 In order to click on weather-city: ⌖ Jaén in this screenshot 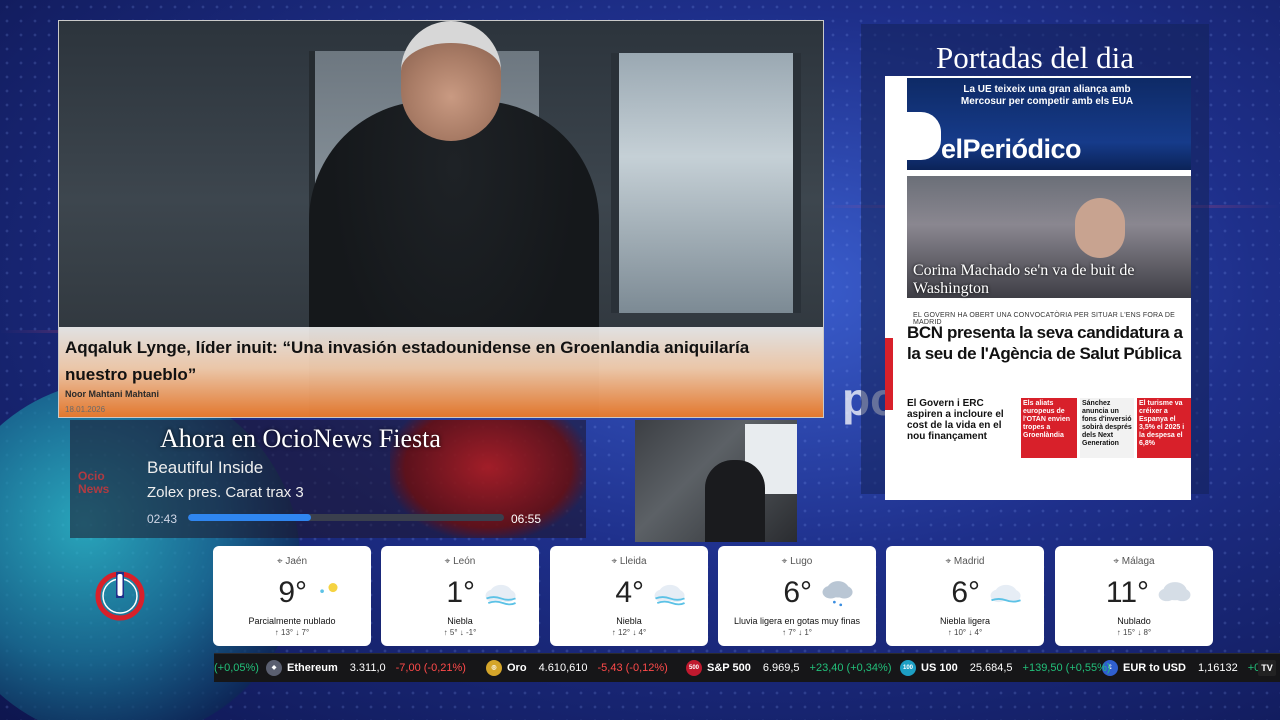, I will do `click(292, 561)`.